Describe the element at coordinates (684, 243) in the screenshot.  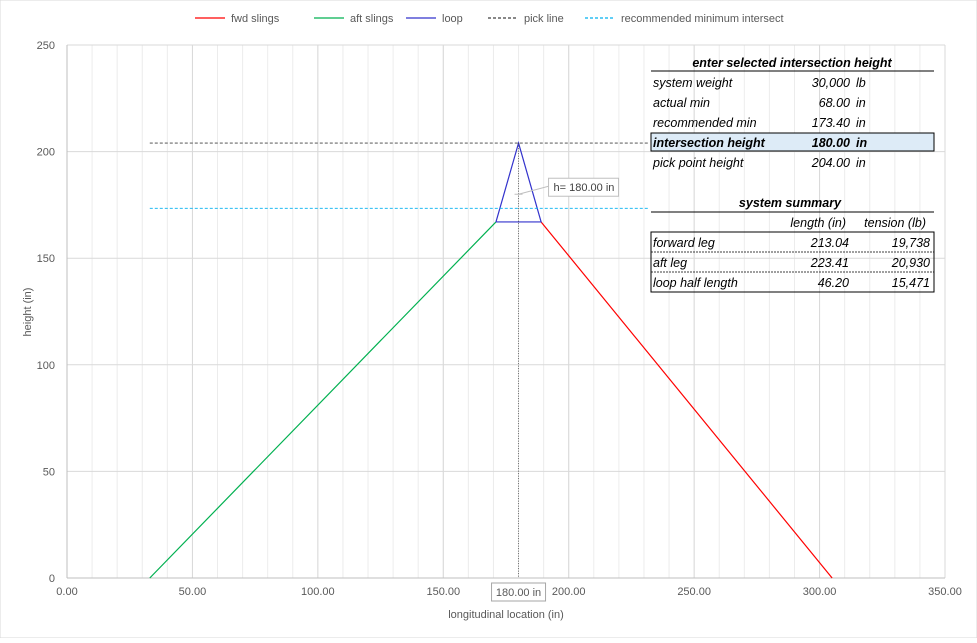
I see `summary-label-forward-leg: forward leg` at that location.